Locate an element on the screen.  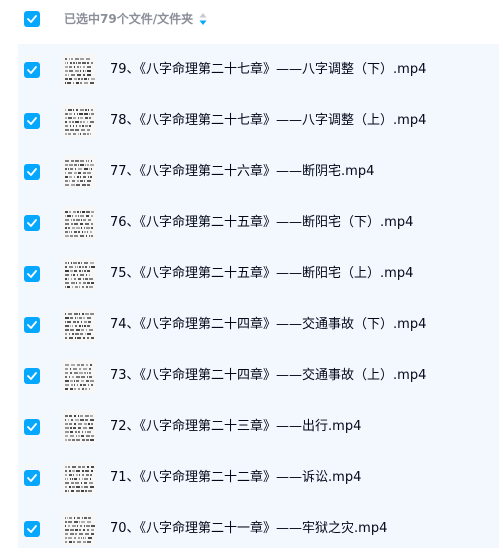
file-row: 70、《八字命理第二十一章》——牢狱之灾.mp4 is located at coordinates (258, 528).